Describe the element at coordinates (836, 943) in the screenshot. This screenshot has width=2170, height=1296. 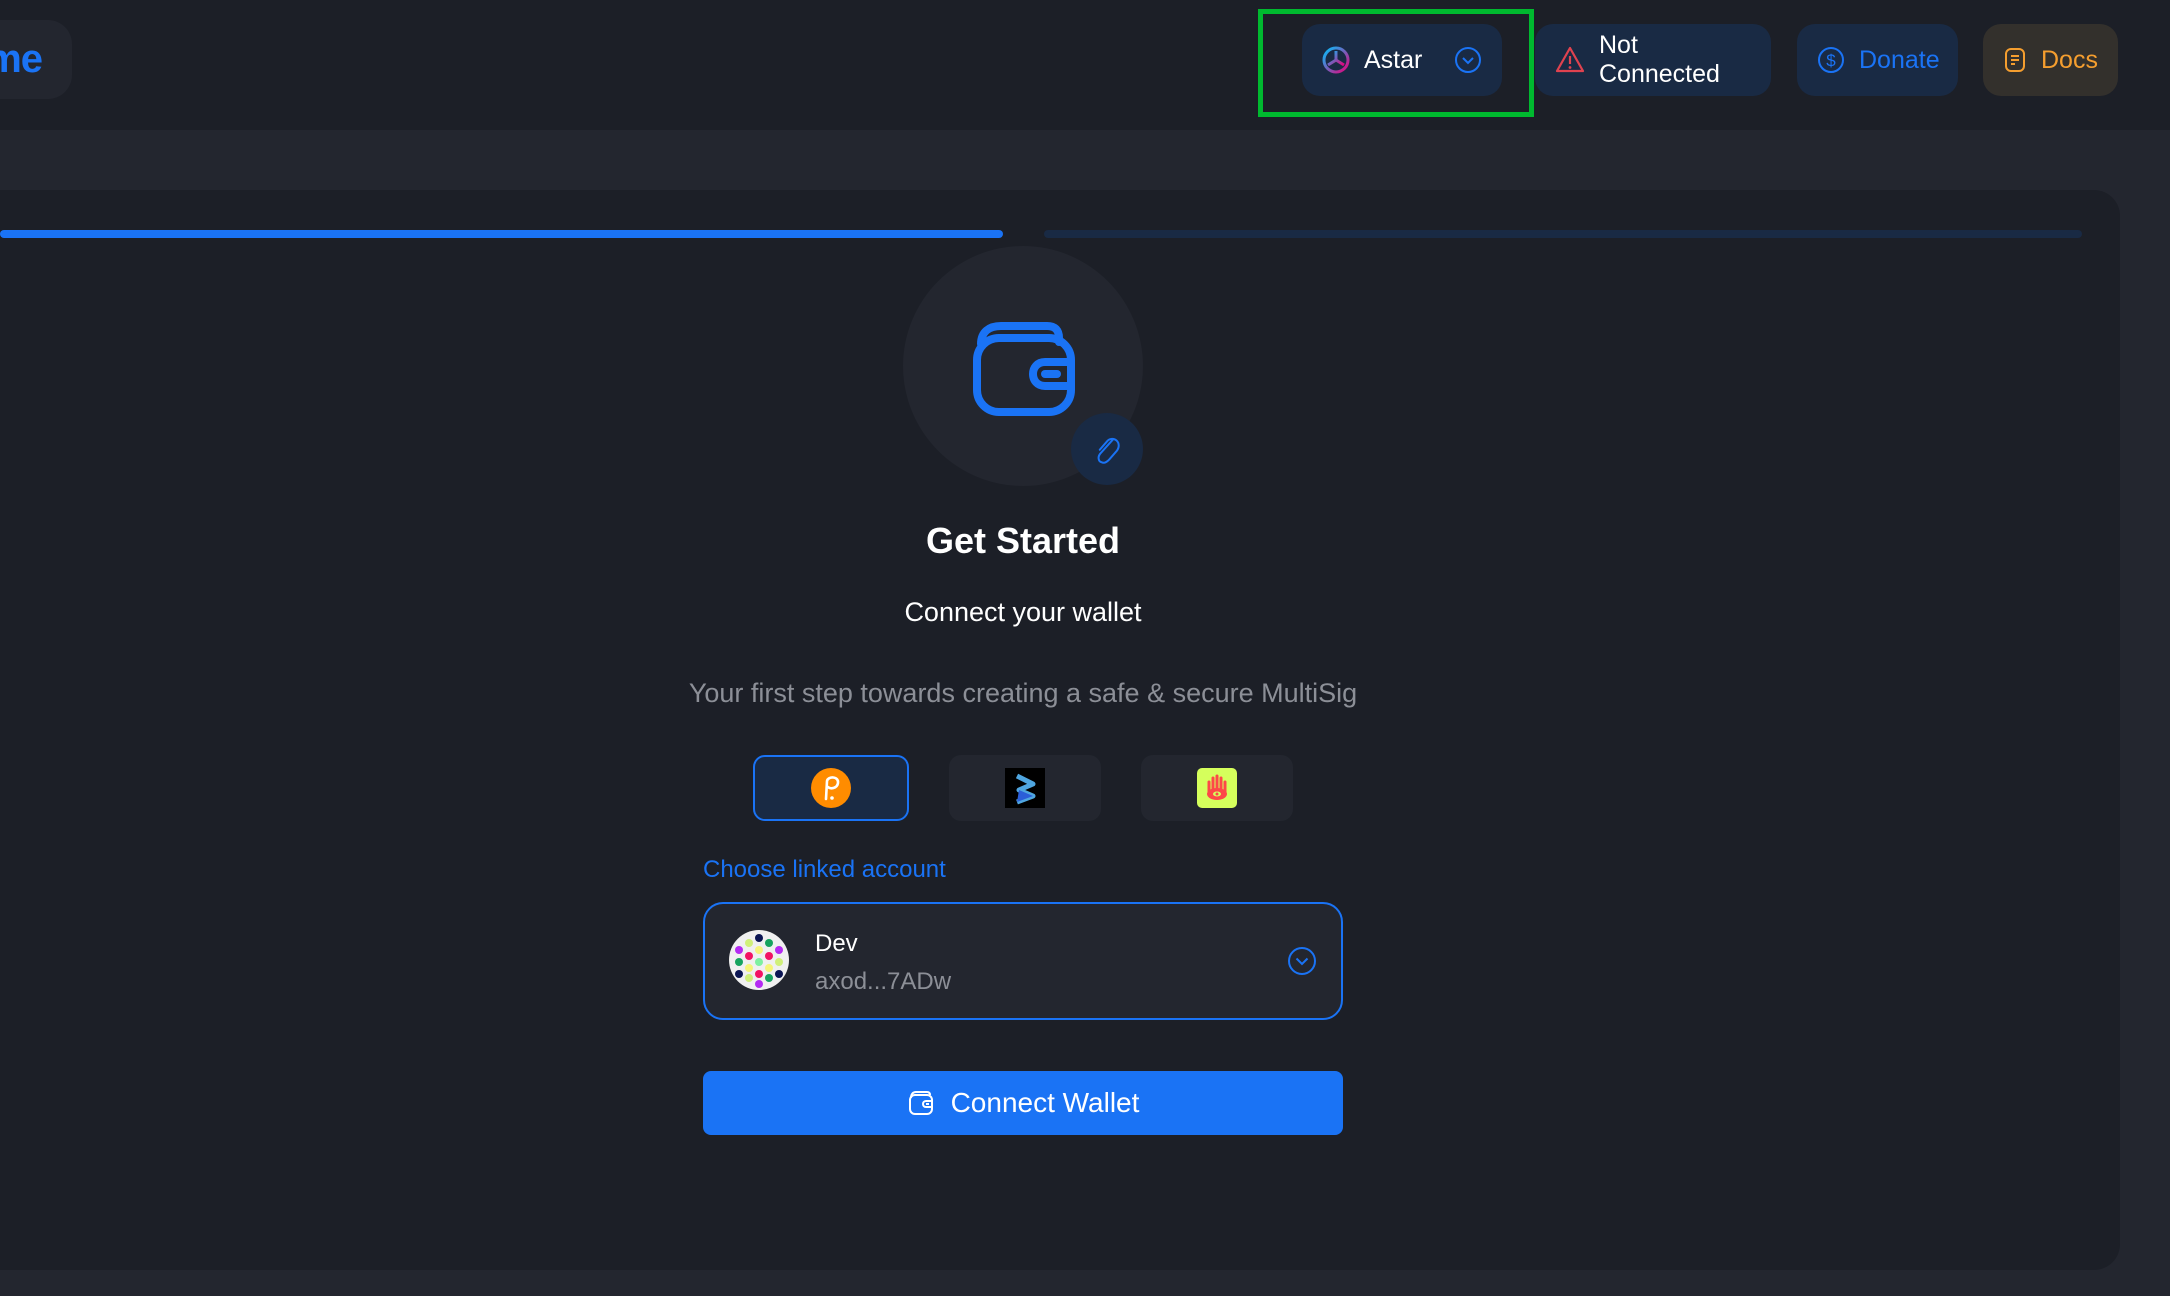
I see `account-name: Dev` at that location.